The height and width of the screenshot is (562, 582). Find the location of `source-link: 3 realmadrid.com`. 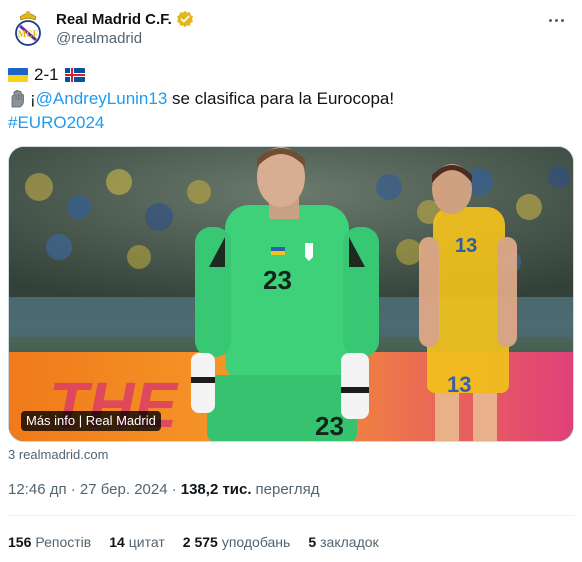

source-link: 3 realmadrid.com is located at coordinates (58, 454).